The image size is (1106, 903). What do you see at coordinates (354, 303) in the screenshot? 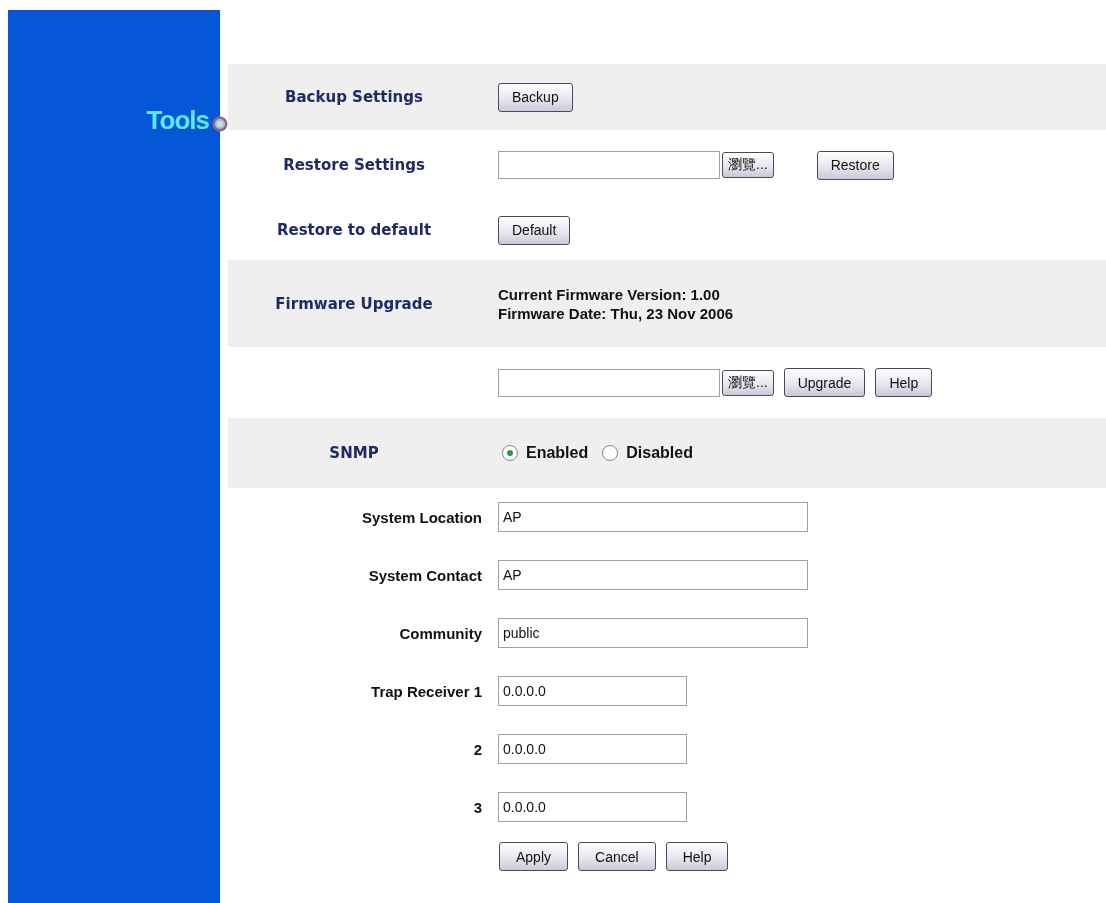
I see `setting-label: Firmware Upgrade` at bounding box center [354, 303].